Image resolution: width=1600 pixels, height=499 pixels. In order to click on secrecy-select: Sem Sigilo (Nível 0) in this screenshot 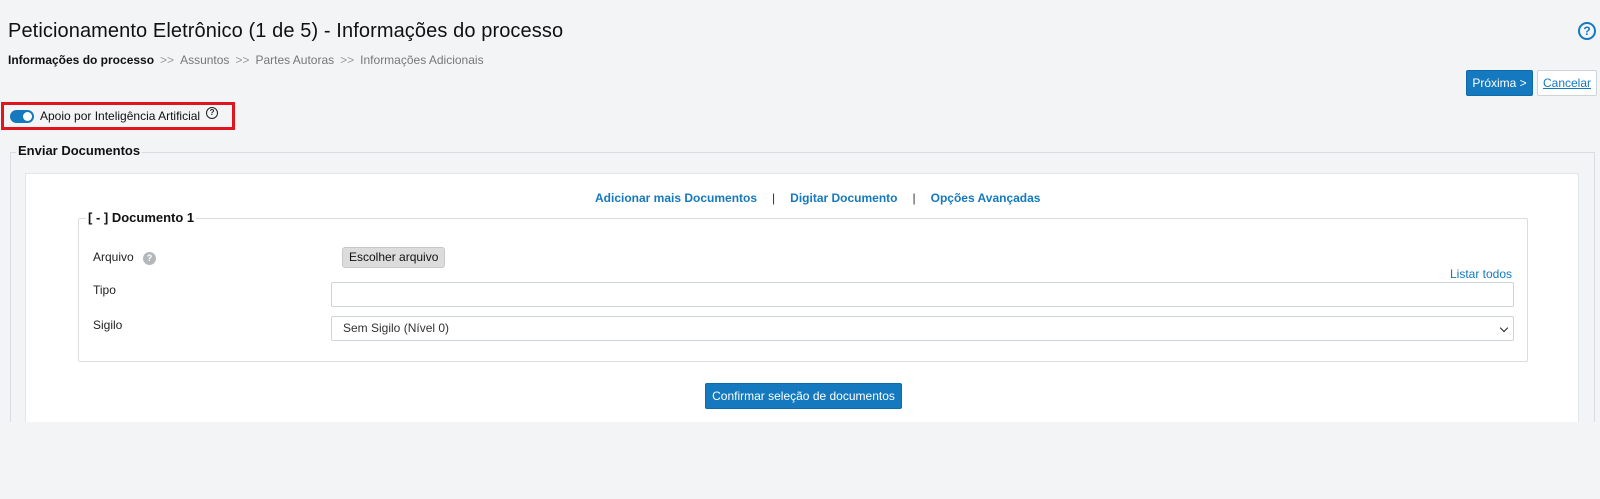, I will do `click(922, 328)`.